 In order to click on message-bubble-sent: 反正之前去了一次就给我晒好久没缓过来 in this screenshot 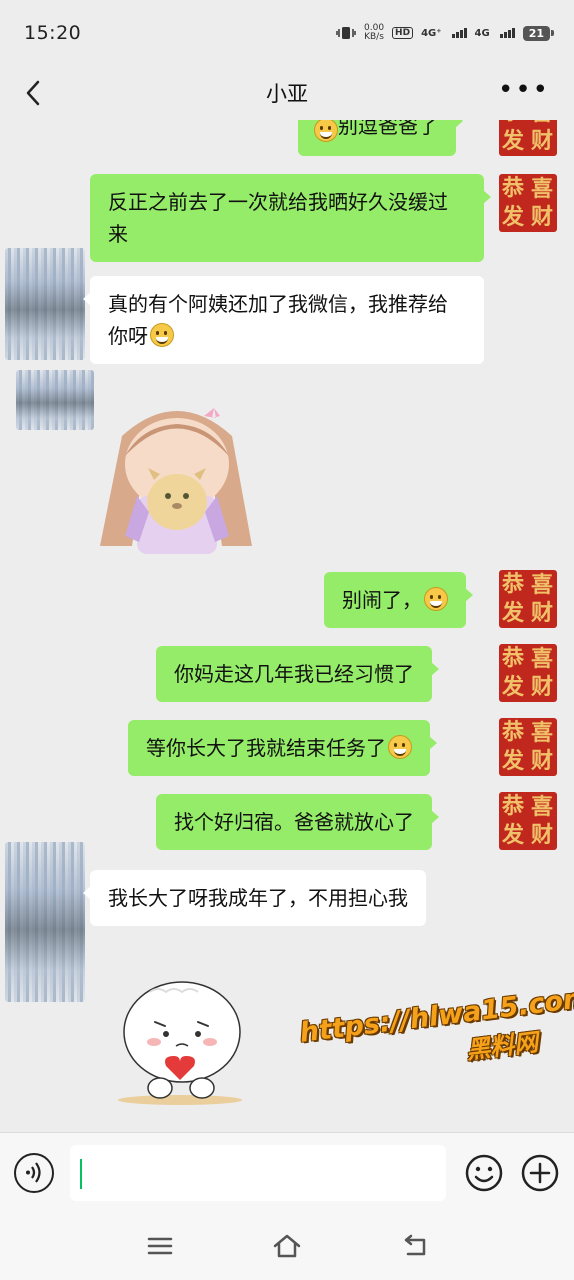, I will do `click(290, 218)`.